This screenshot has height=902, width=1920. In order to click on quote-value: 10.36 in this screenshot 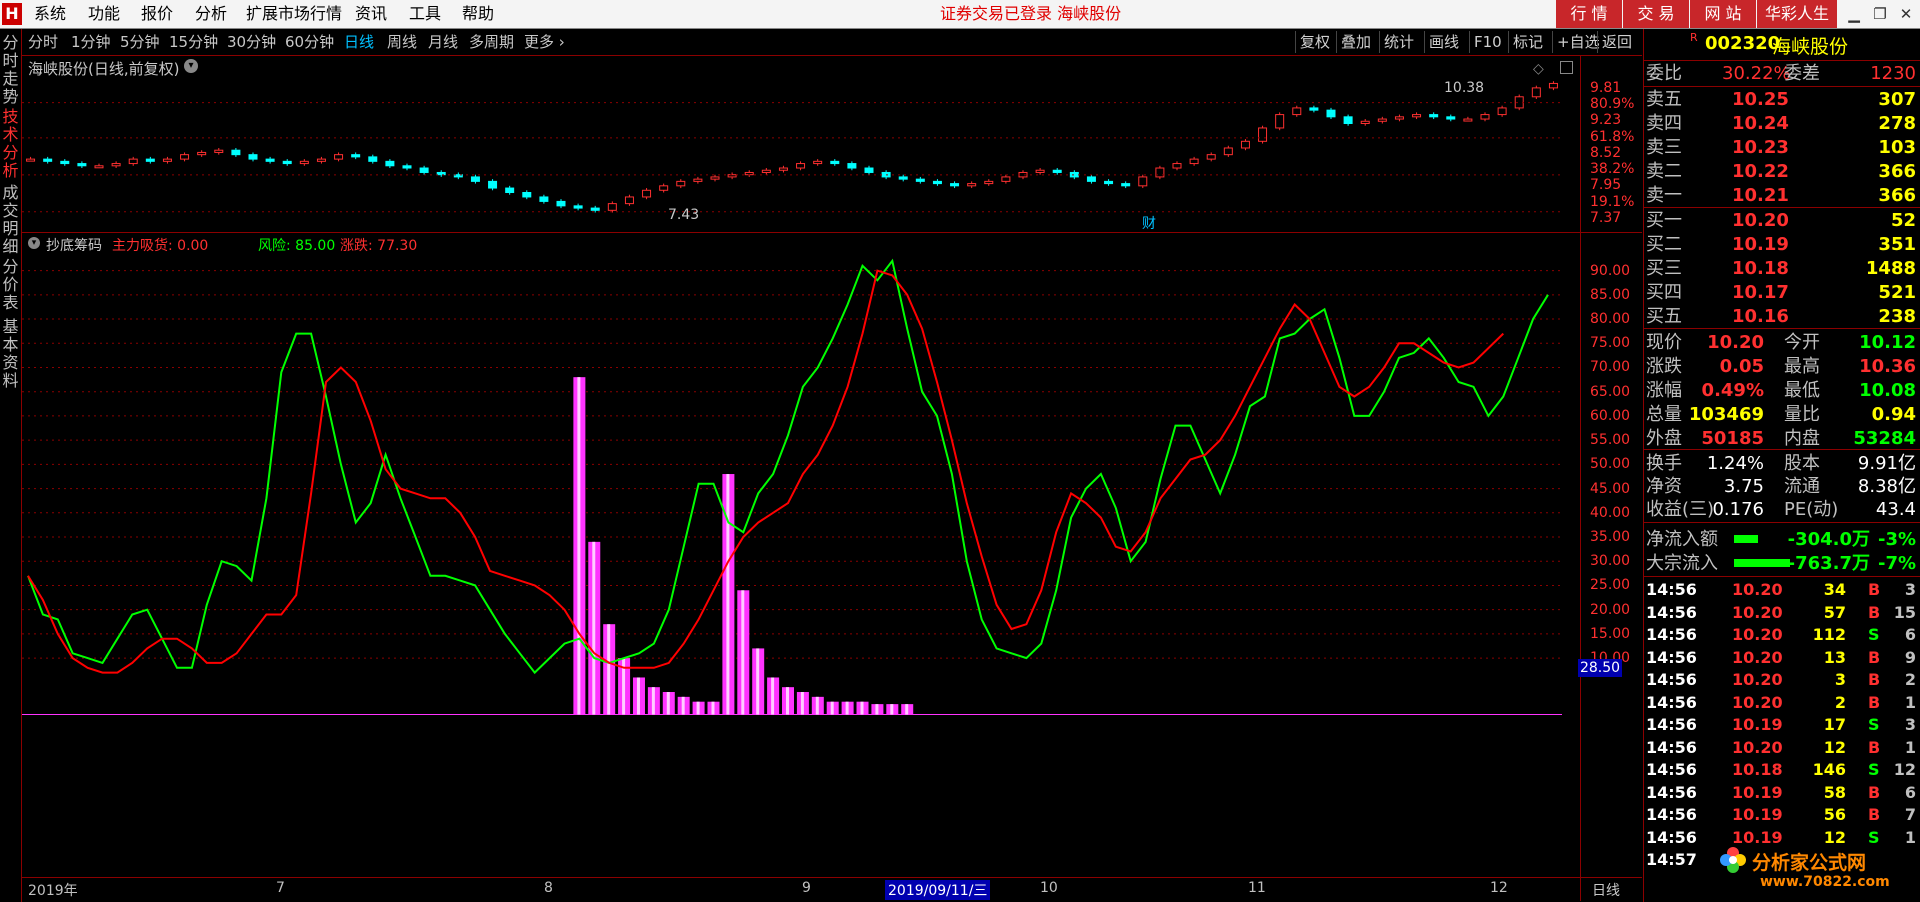, I will do `click(1887, 366)`.